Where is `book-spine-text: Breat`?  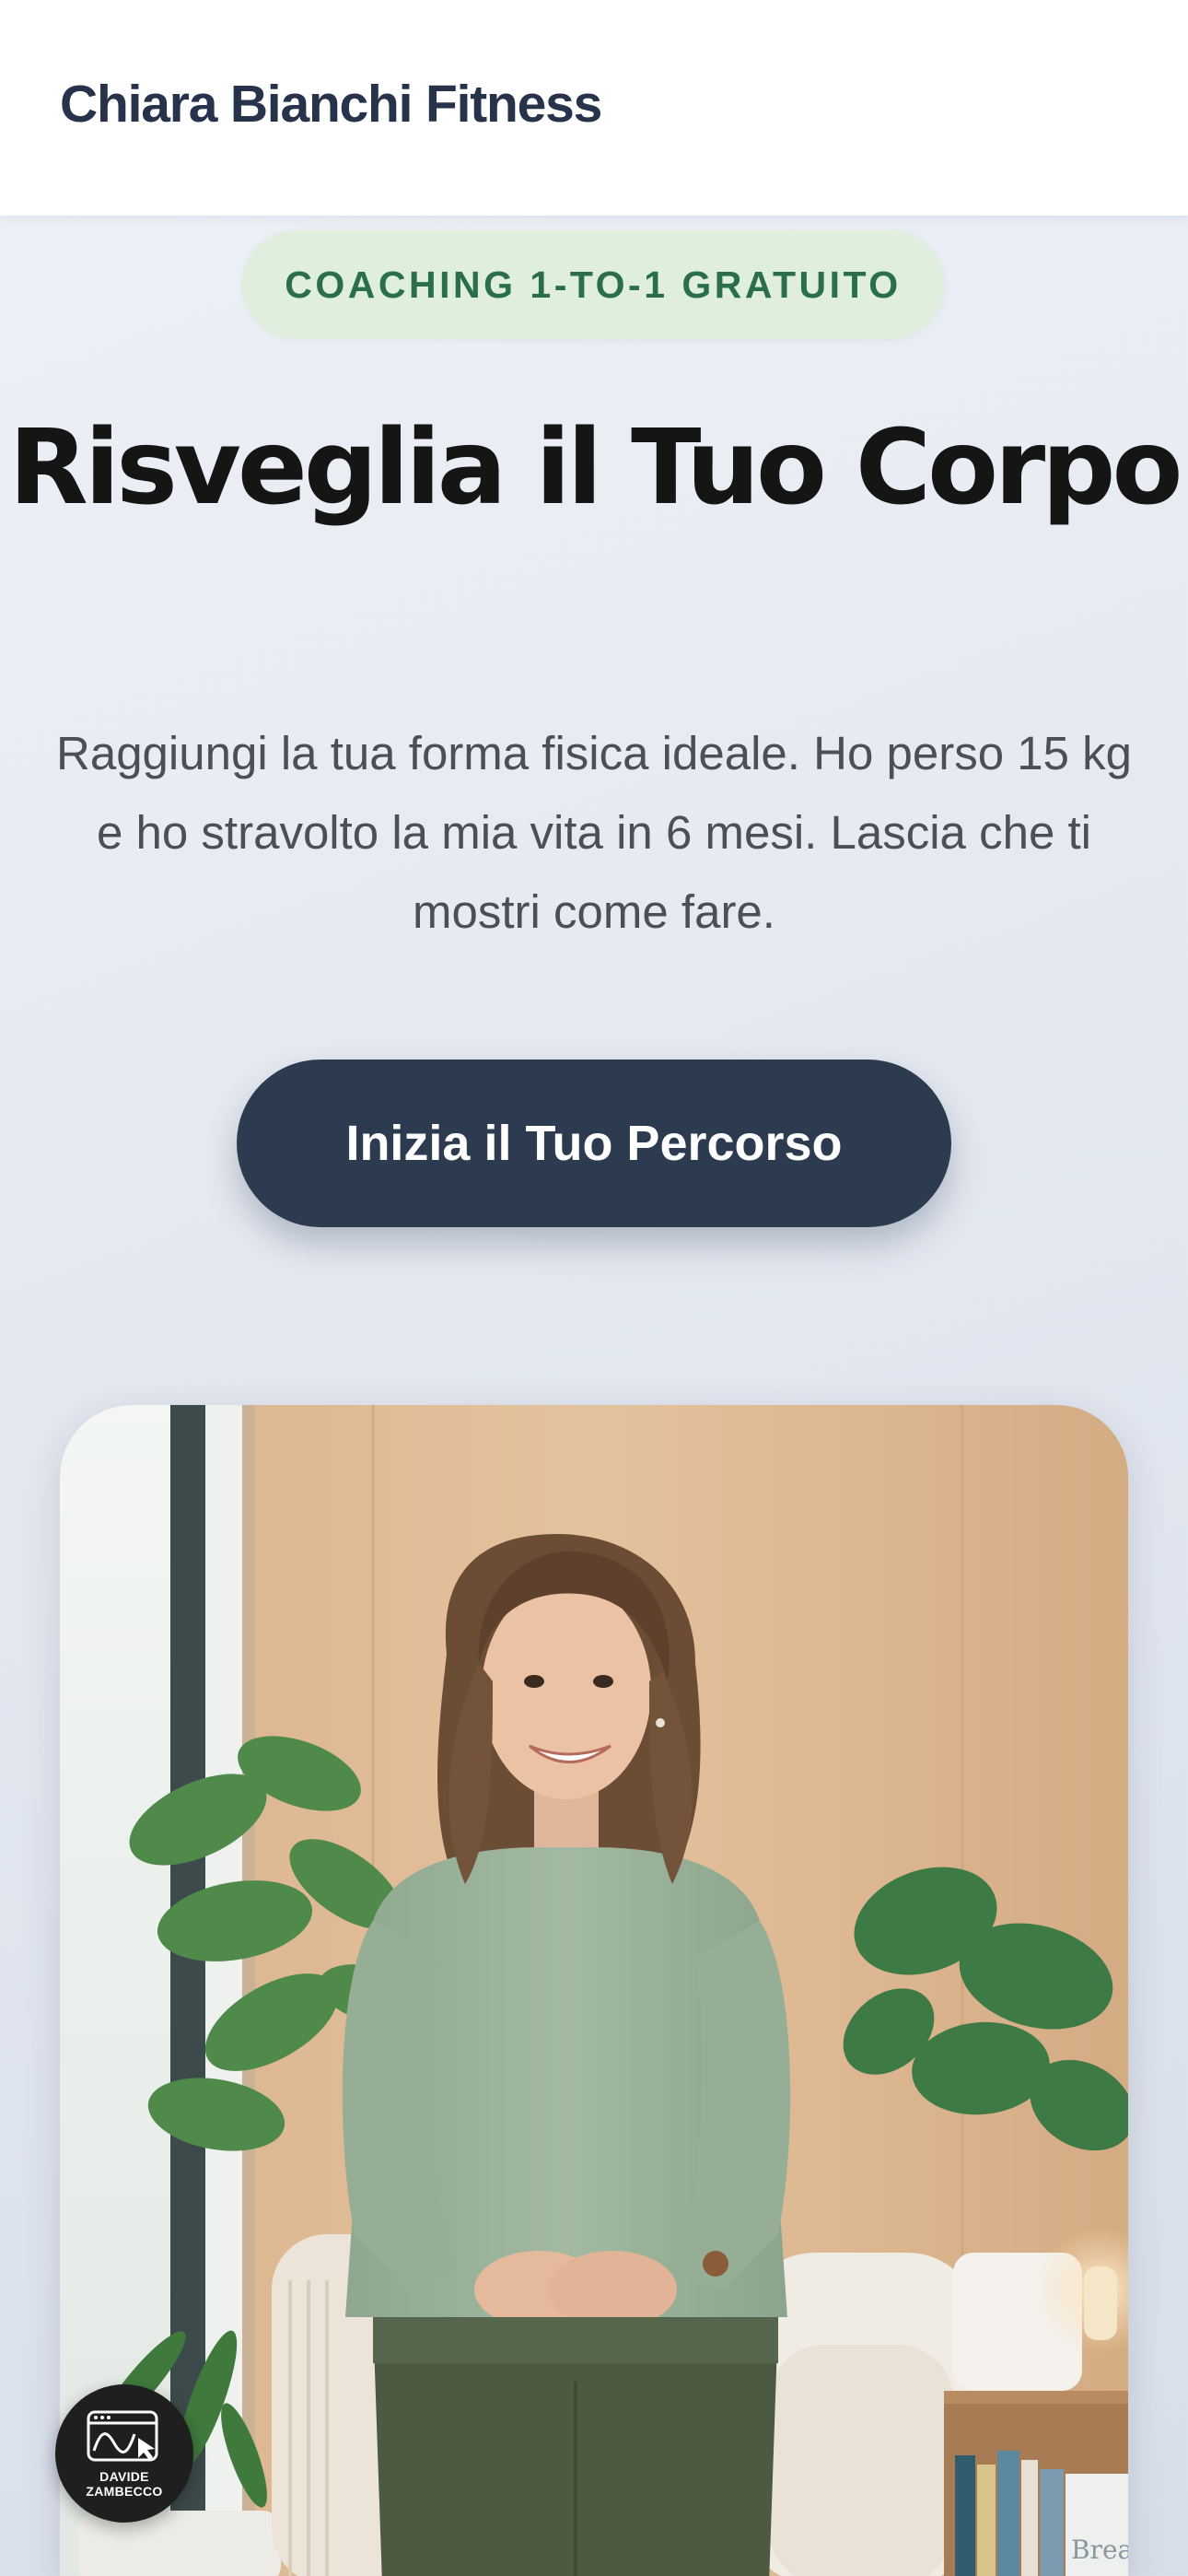 book-spine-text: Breat is located at coordinates (1099, 2550).